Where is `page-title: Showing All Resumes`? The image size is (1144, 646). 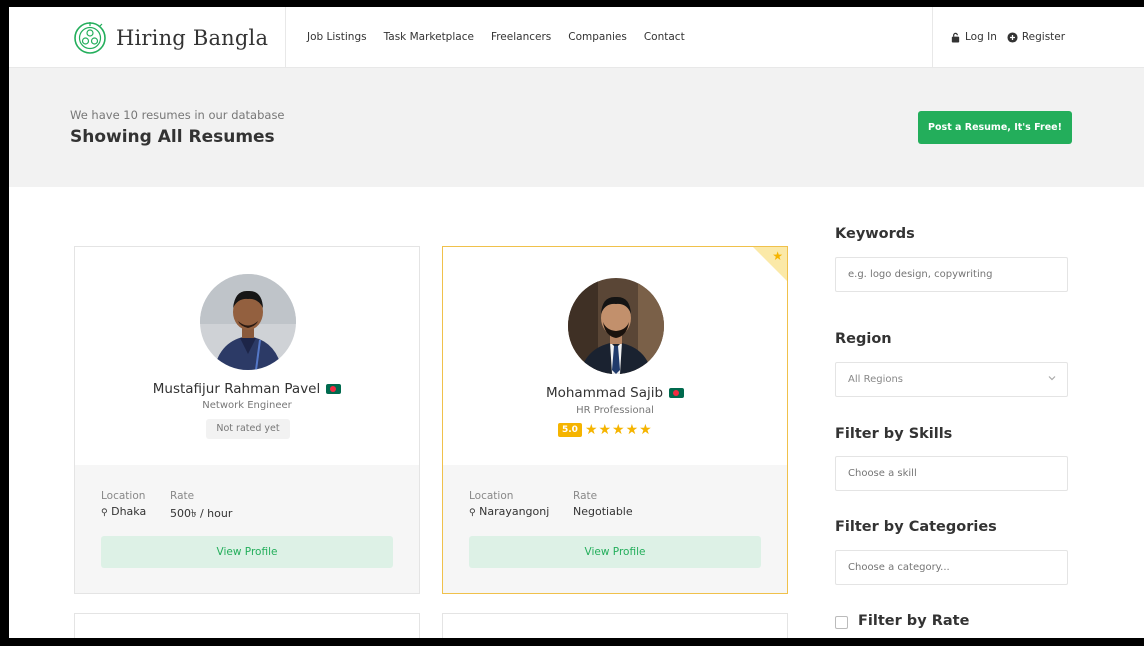 page-title: Showing All Resumes is located at coordinates (172, 137).